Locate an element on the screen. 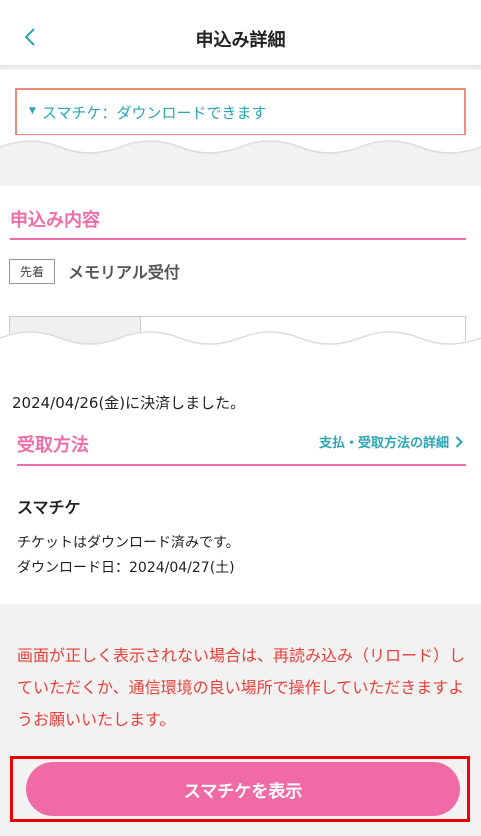 The width and height of the screenshot is (481, 836). download-status: チケットはダウンロード済みです。 is located at coordinates (128, 543).